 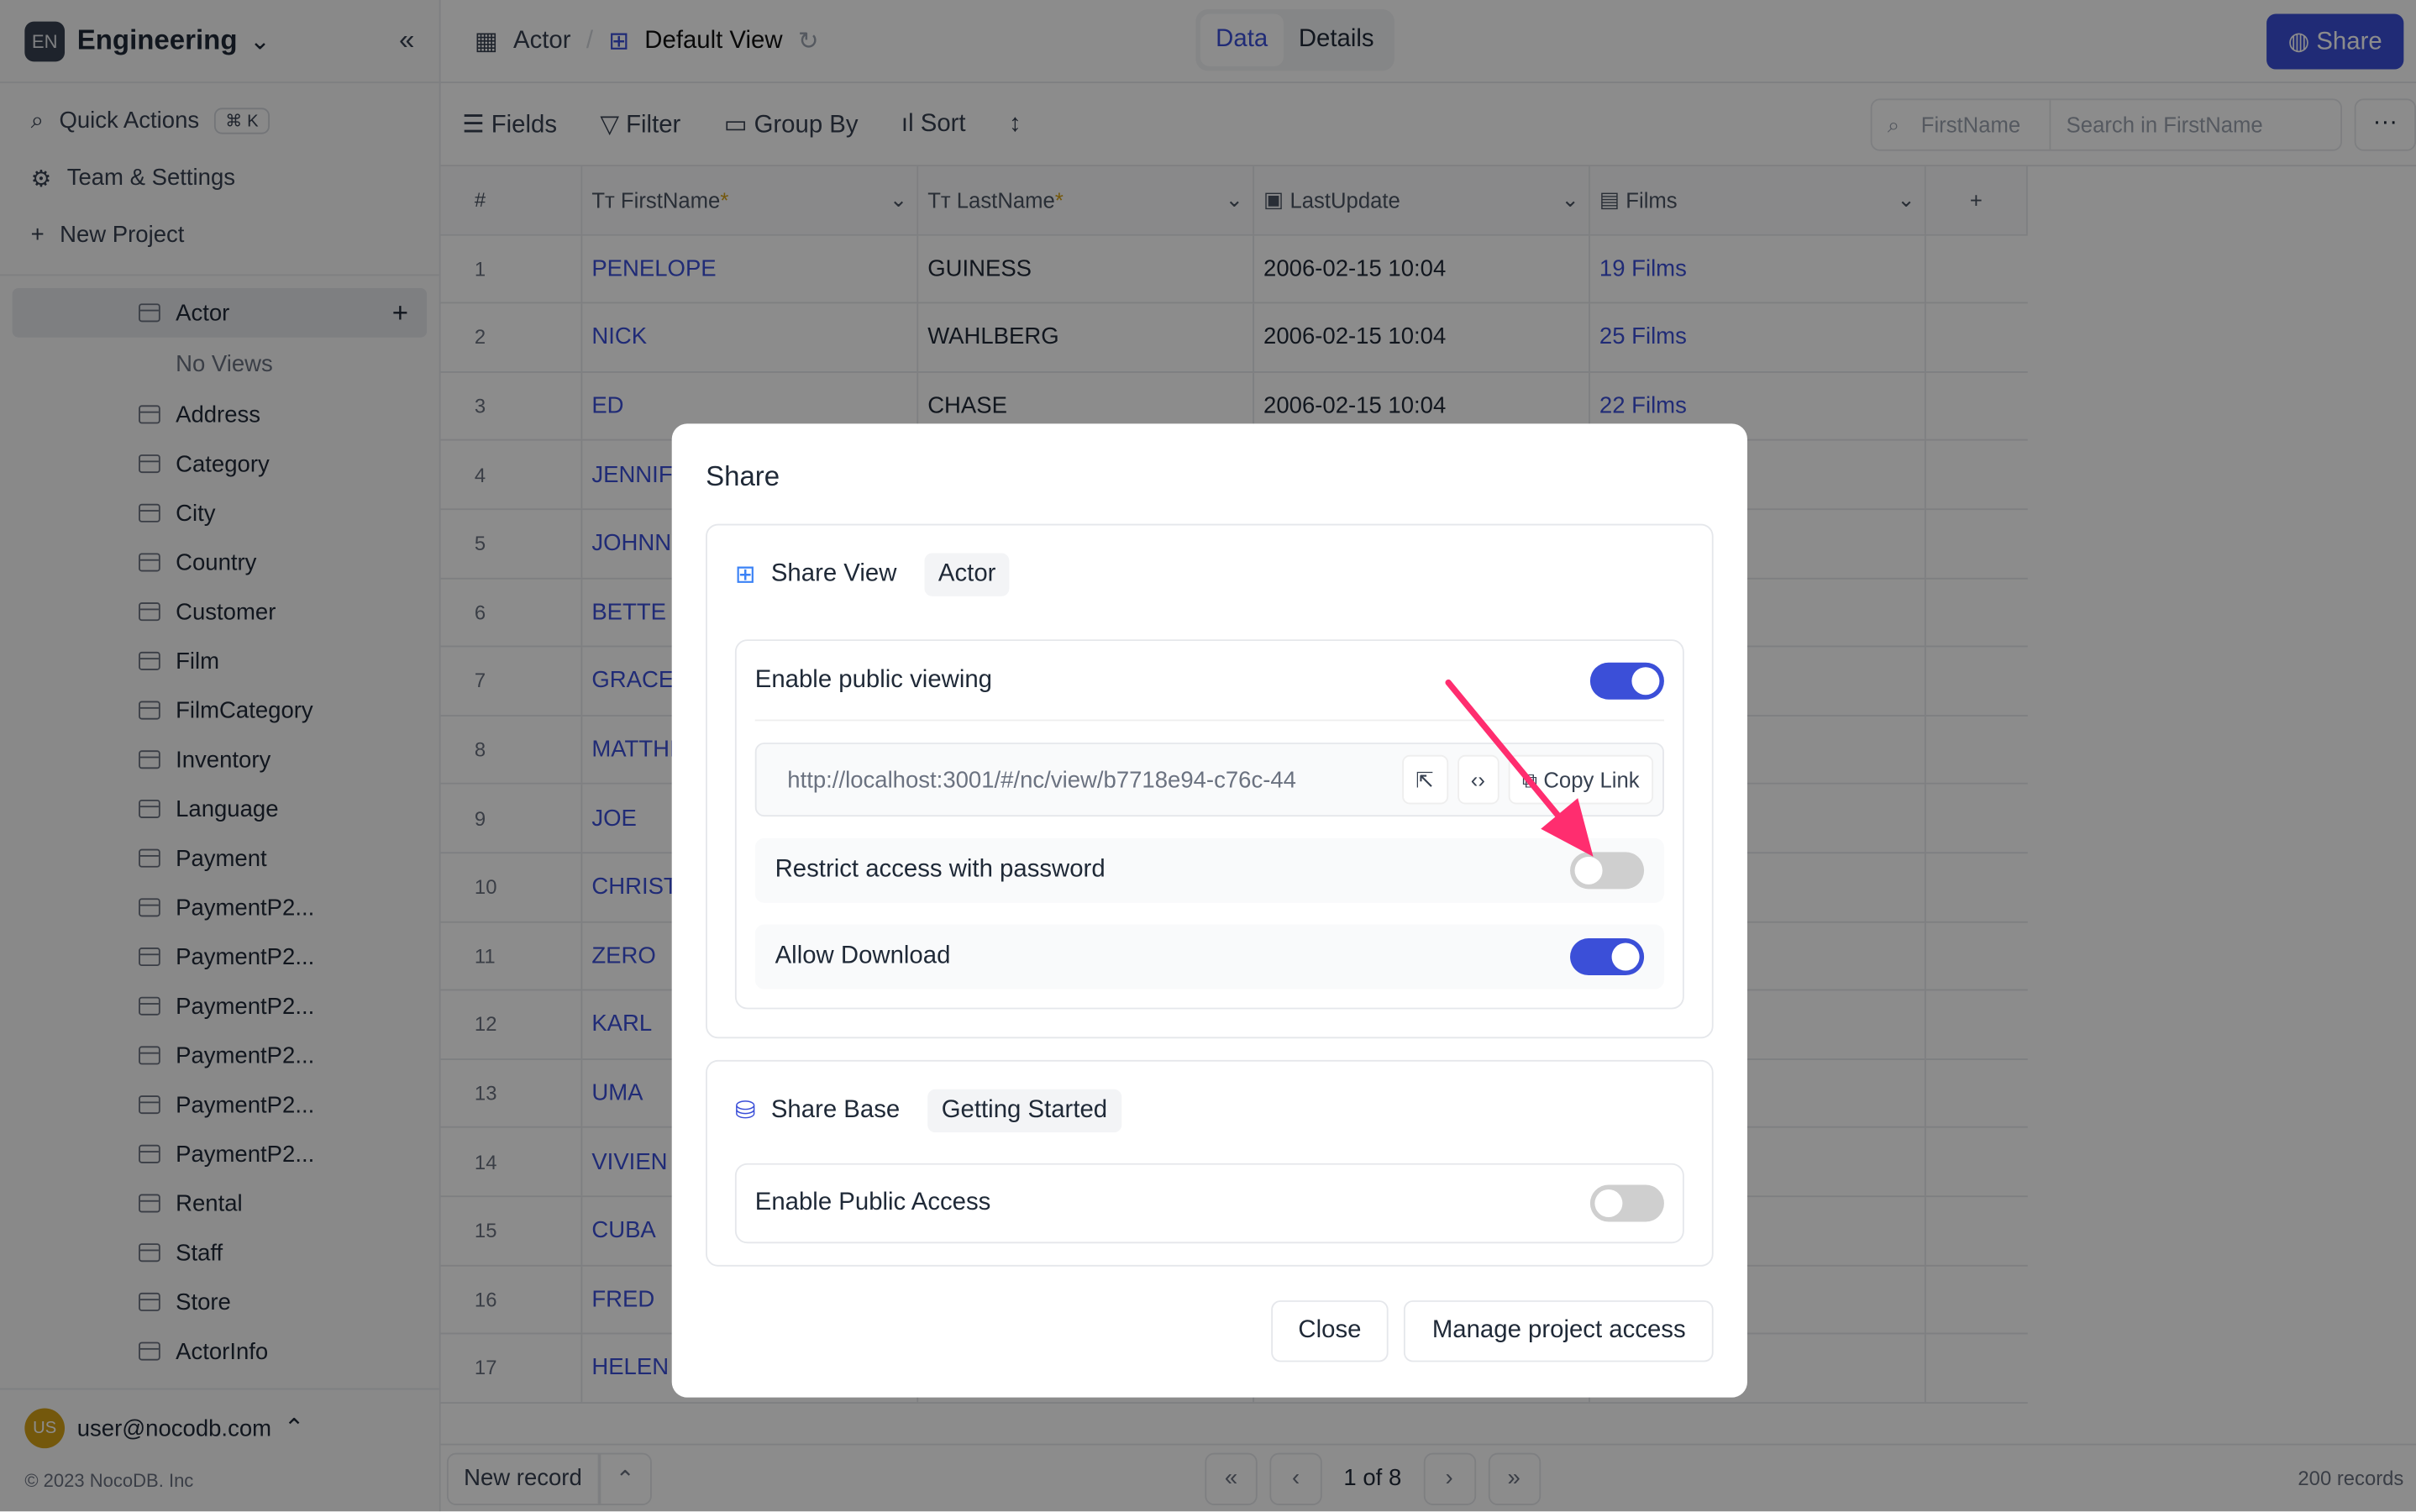 I want to click on annotation-arrow, so click(x=1519, y=768).